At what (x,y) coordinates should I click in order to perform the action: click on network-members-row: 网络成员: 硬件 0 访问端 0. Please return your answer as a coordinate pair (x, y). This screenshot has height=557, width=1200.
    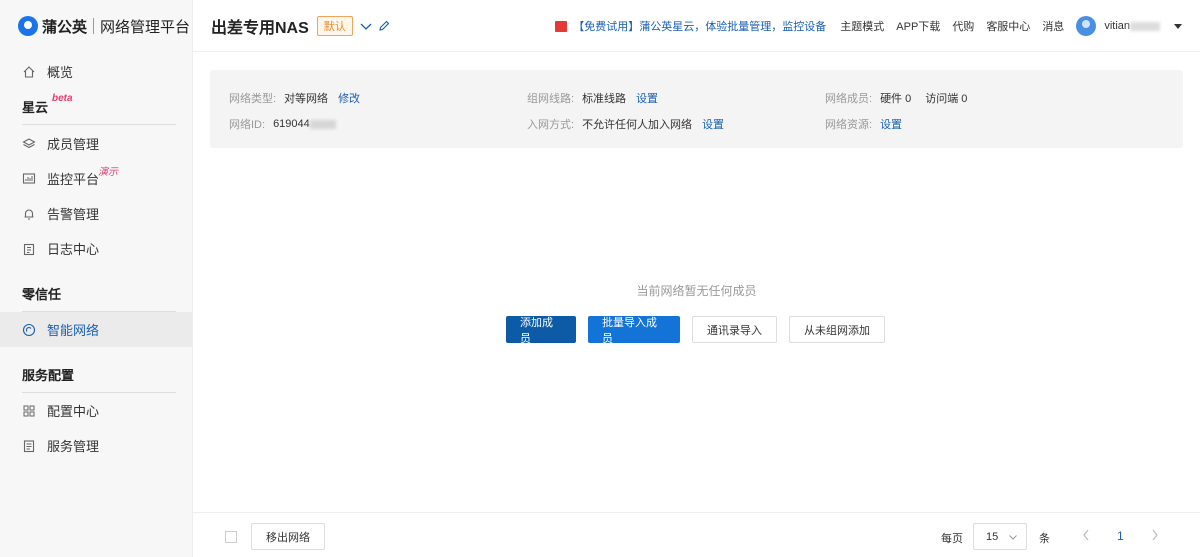
    Looking at the image, I should click on (896, 98).